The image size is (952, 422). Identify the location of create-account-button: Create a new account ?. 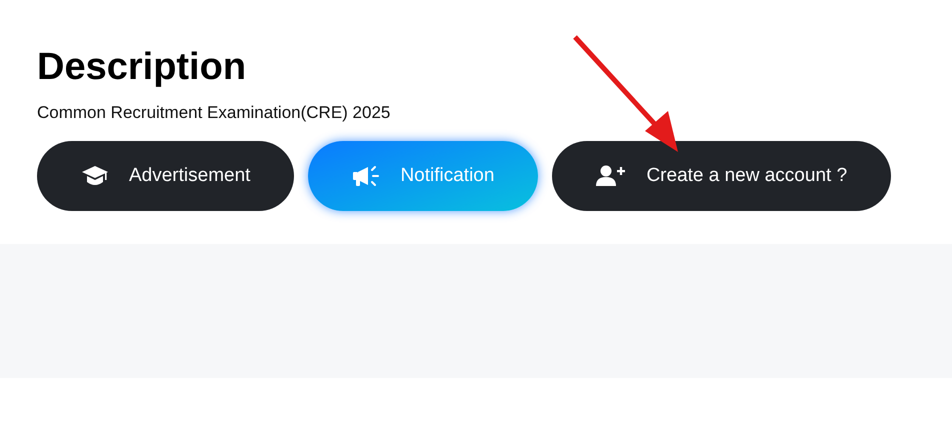
(722, 176).